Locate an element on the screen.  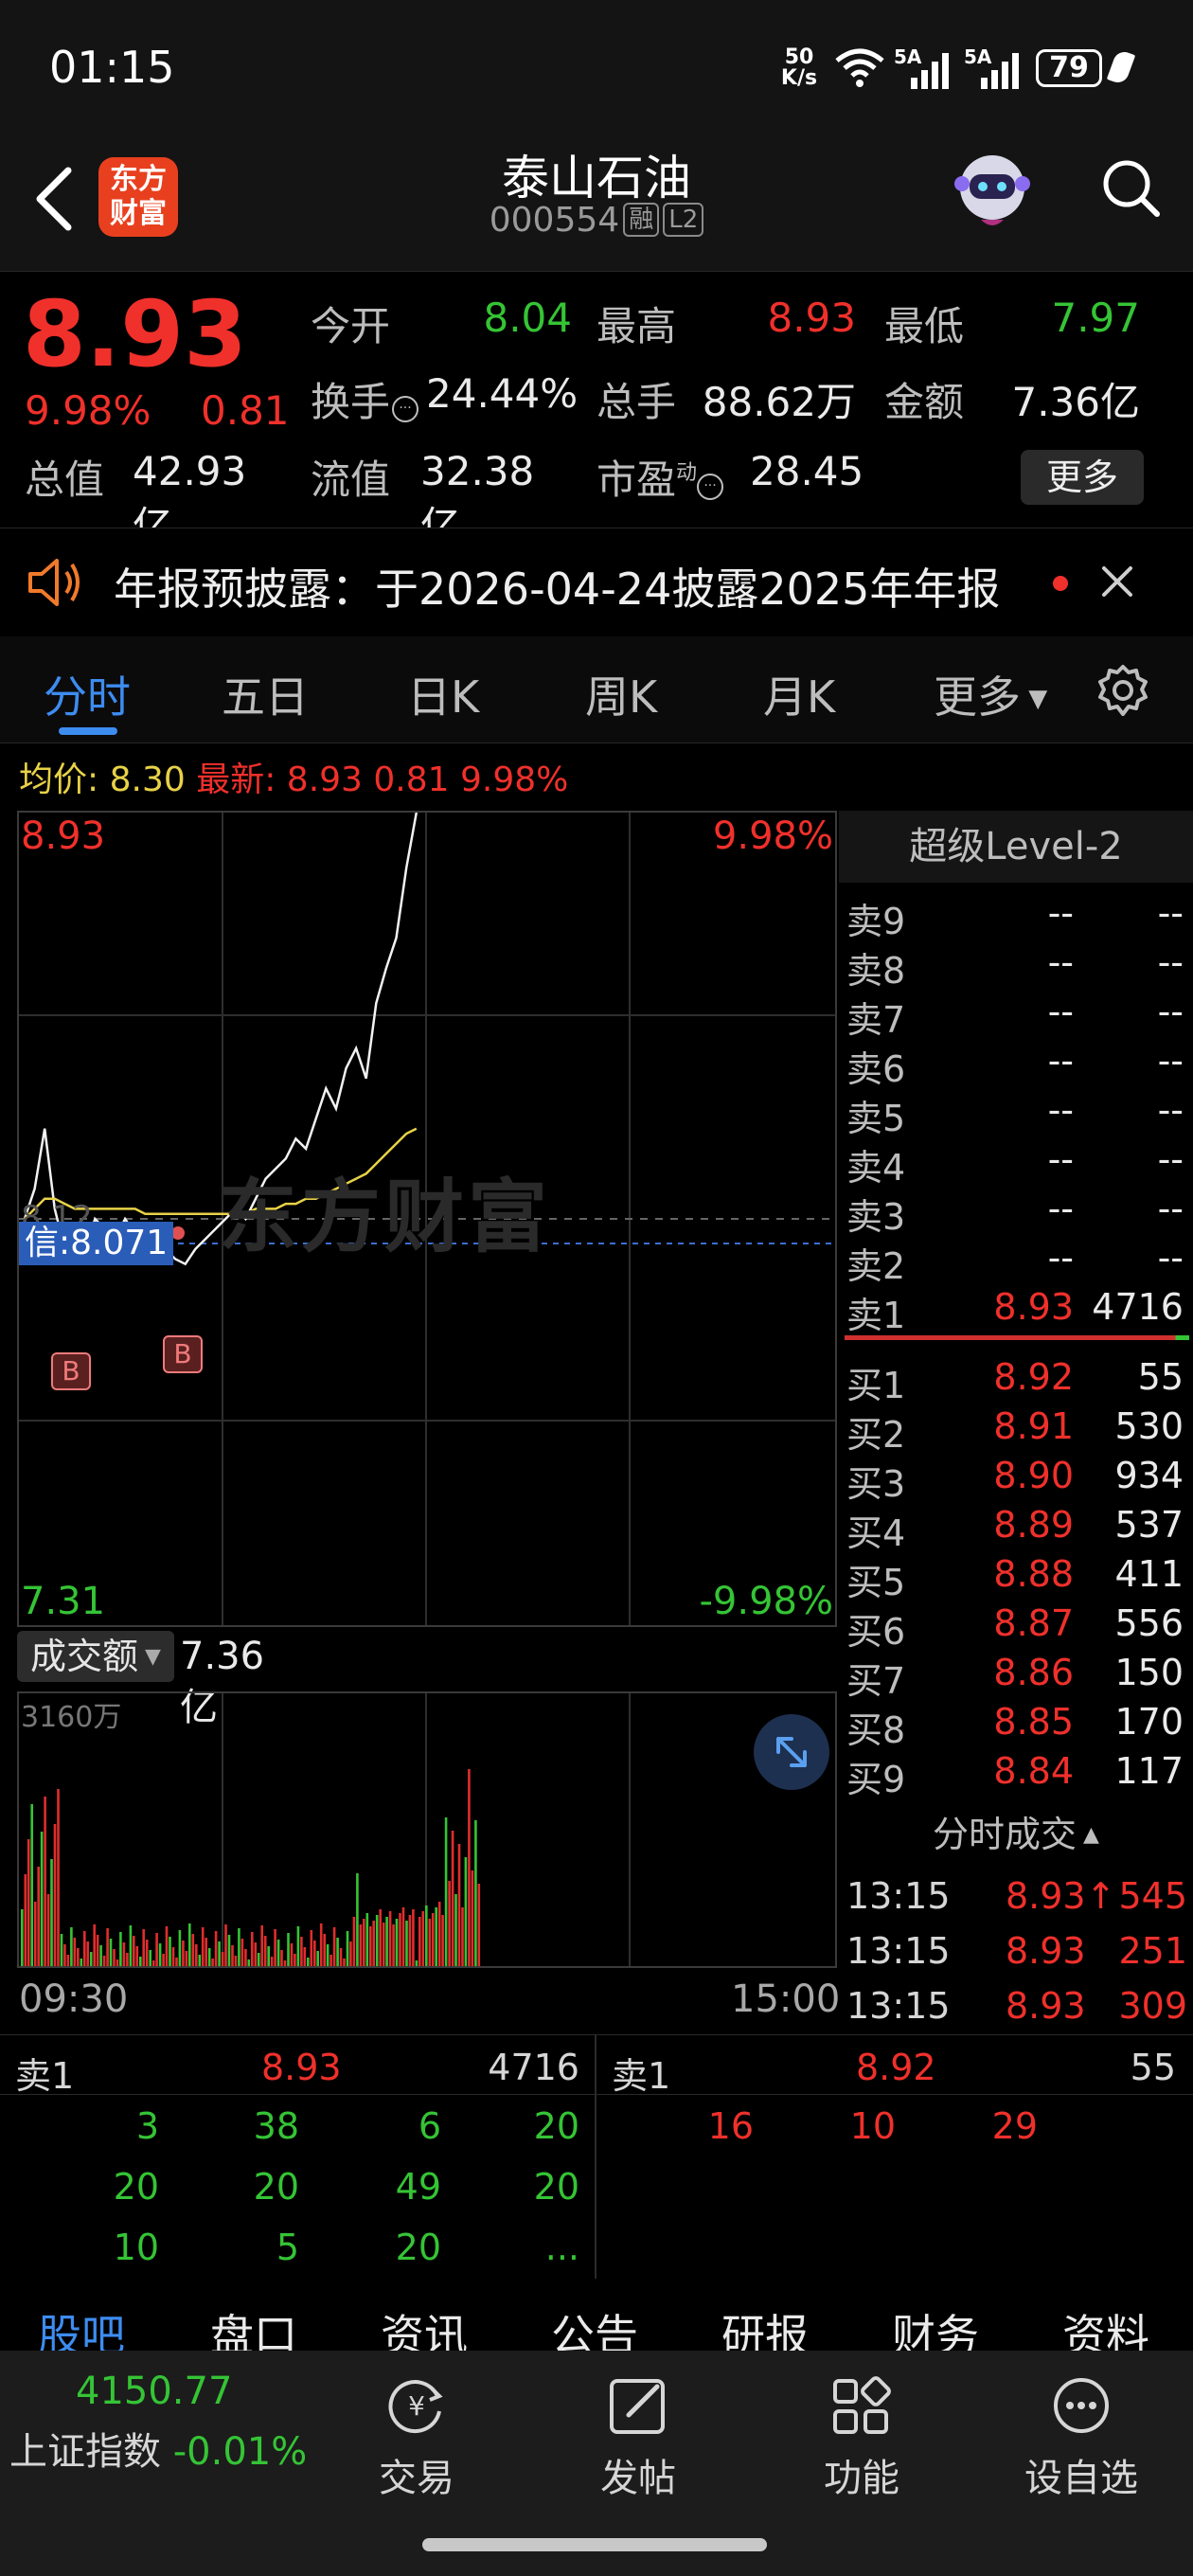
change-percent: 9.98% is located at coordinates (88, 410).